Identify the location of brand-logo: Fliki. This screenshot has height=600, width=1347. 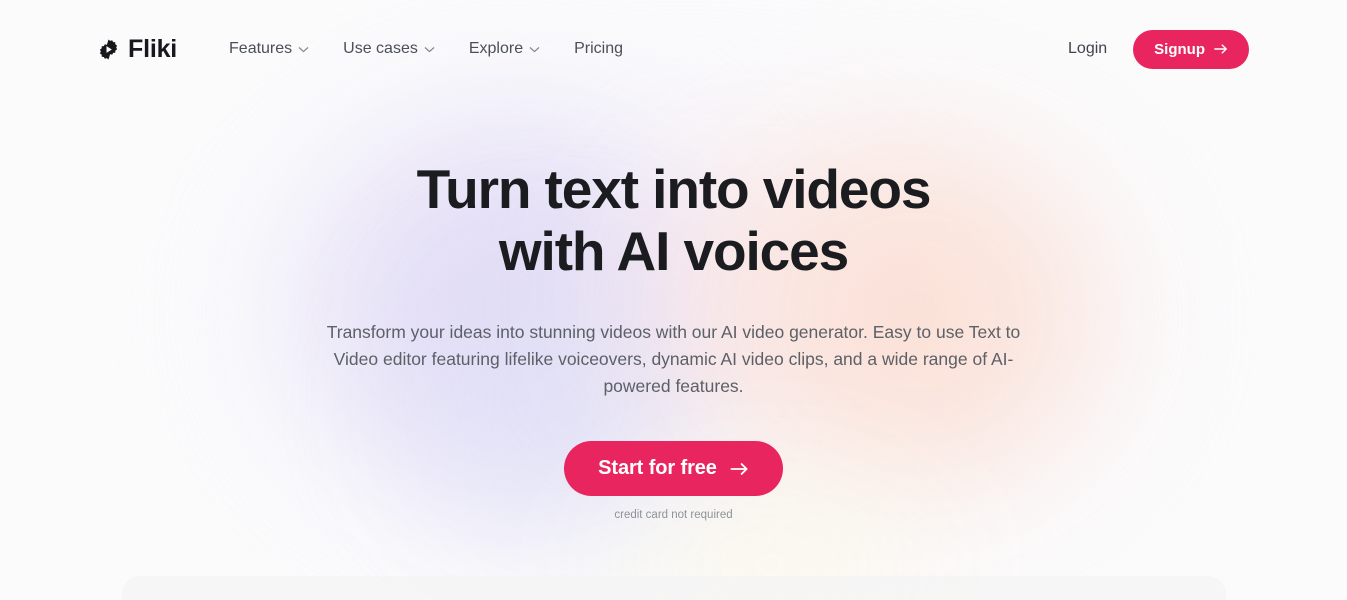
(138, 48).